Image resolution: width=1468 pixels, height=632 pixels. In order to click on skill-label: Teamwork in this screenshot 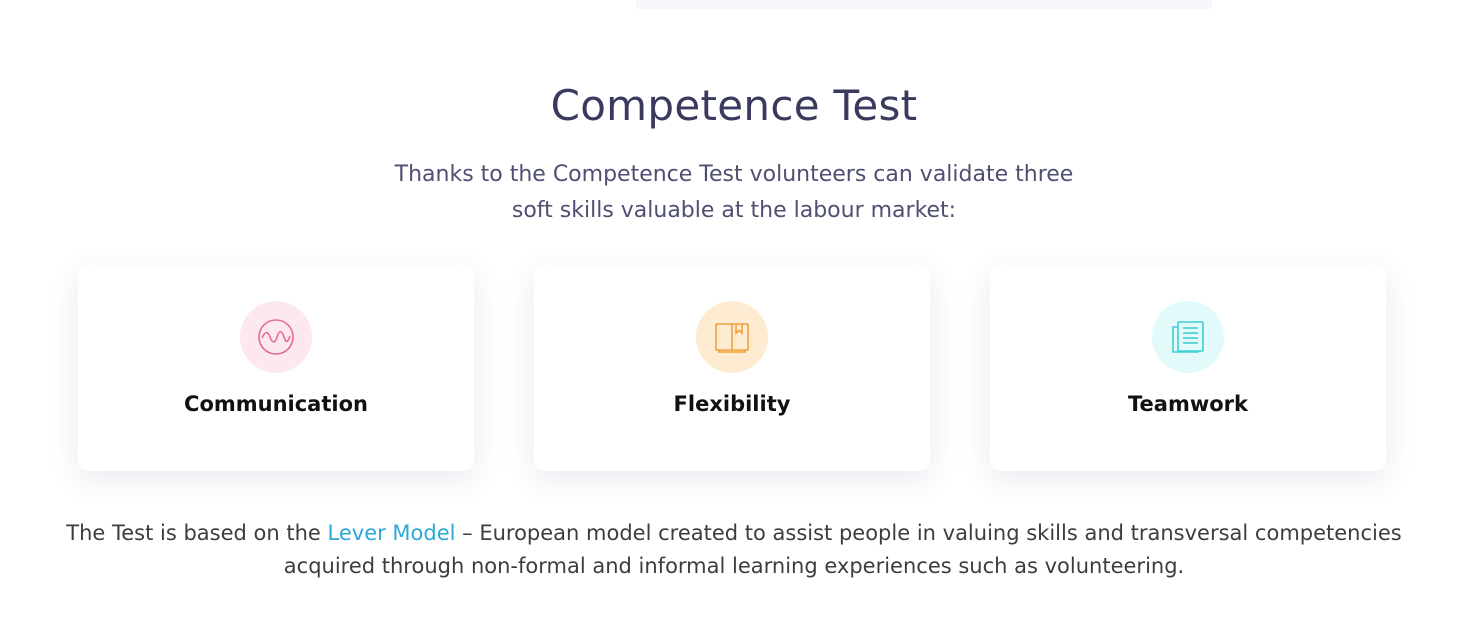, I will do `click(1188, 404)`.